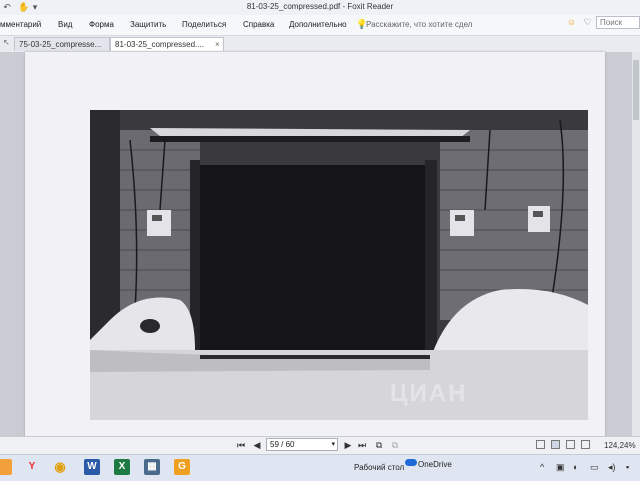 Image resolution: width=640 pixels, height=481 pixels. I want to click on tab-document-81: 81-03-25_compressed.... ×, so click(167, 44).